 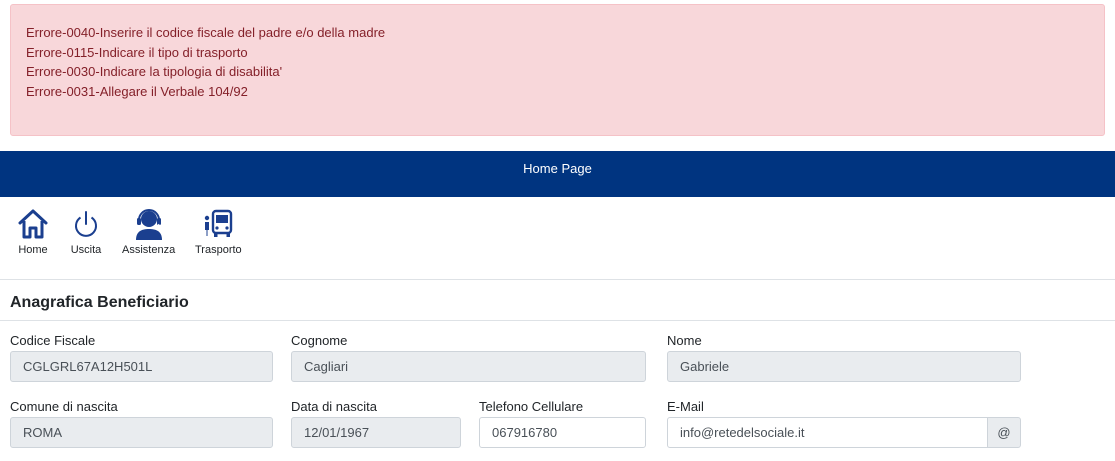 I want to click on home-icon, so click(x=33, y=224).